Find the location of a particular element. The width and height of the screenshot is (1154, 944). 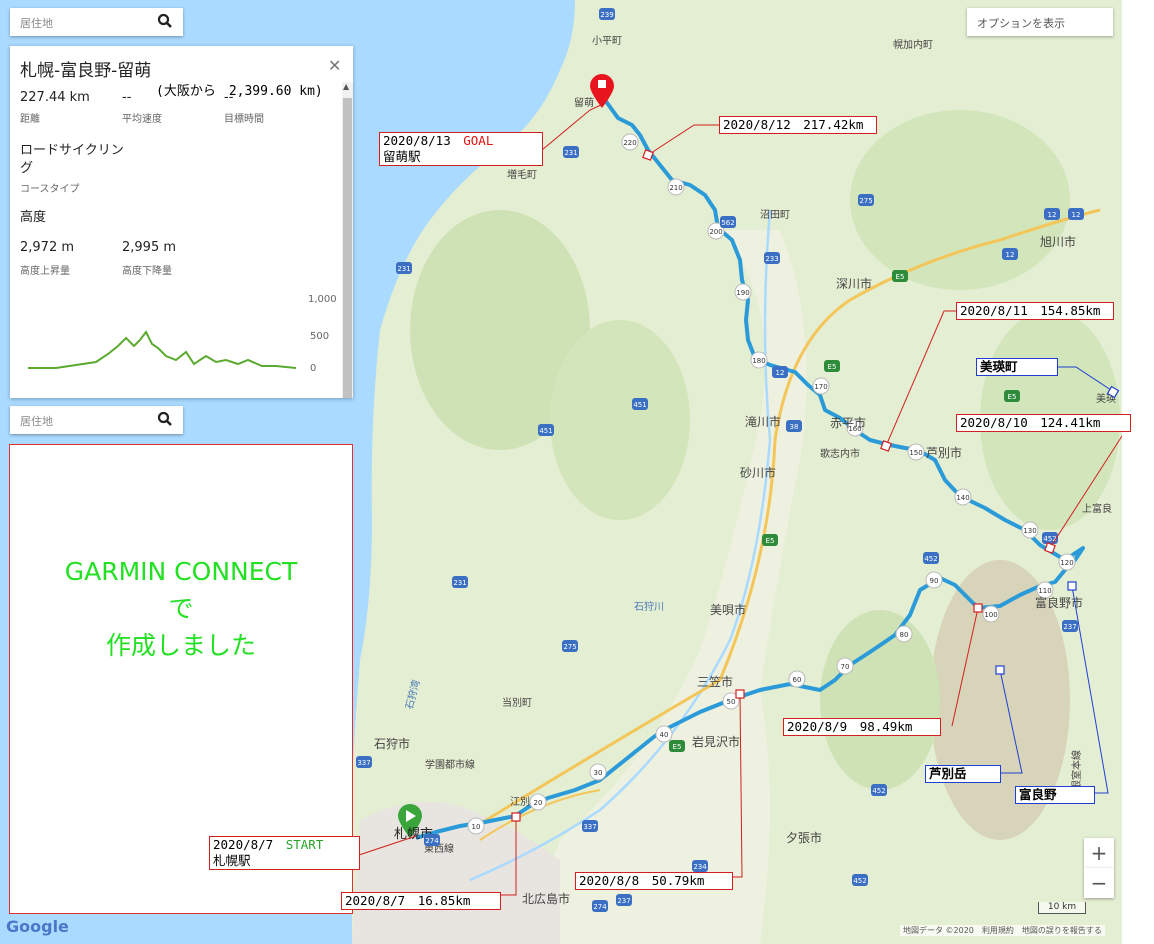

map-label: 石狩市 is located at coordinates (392, 743).